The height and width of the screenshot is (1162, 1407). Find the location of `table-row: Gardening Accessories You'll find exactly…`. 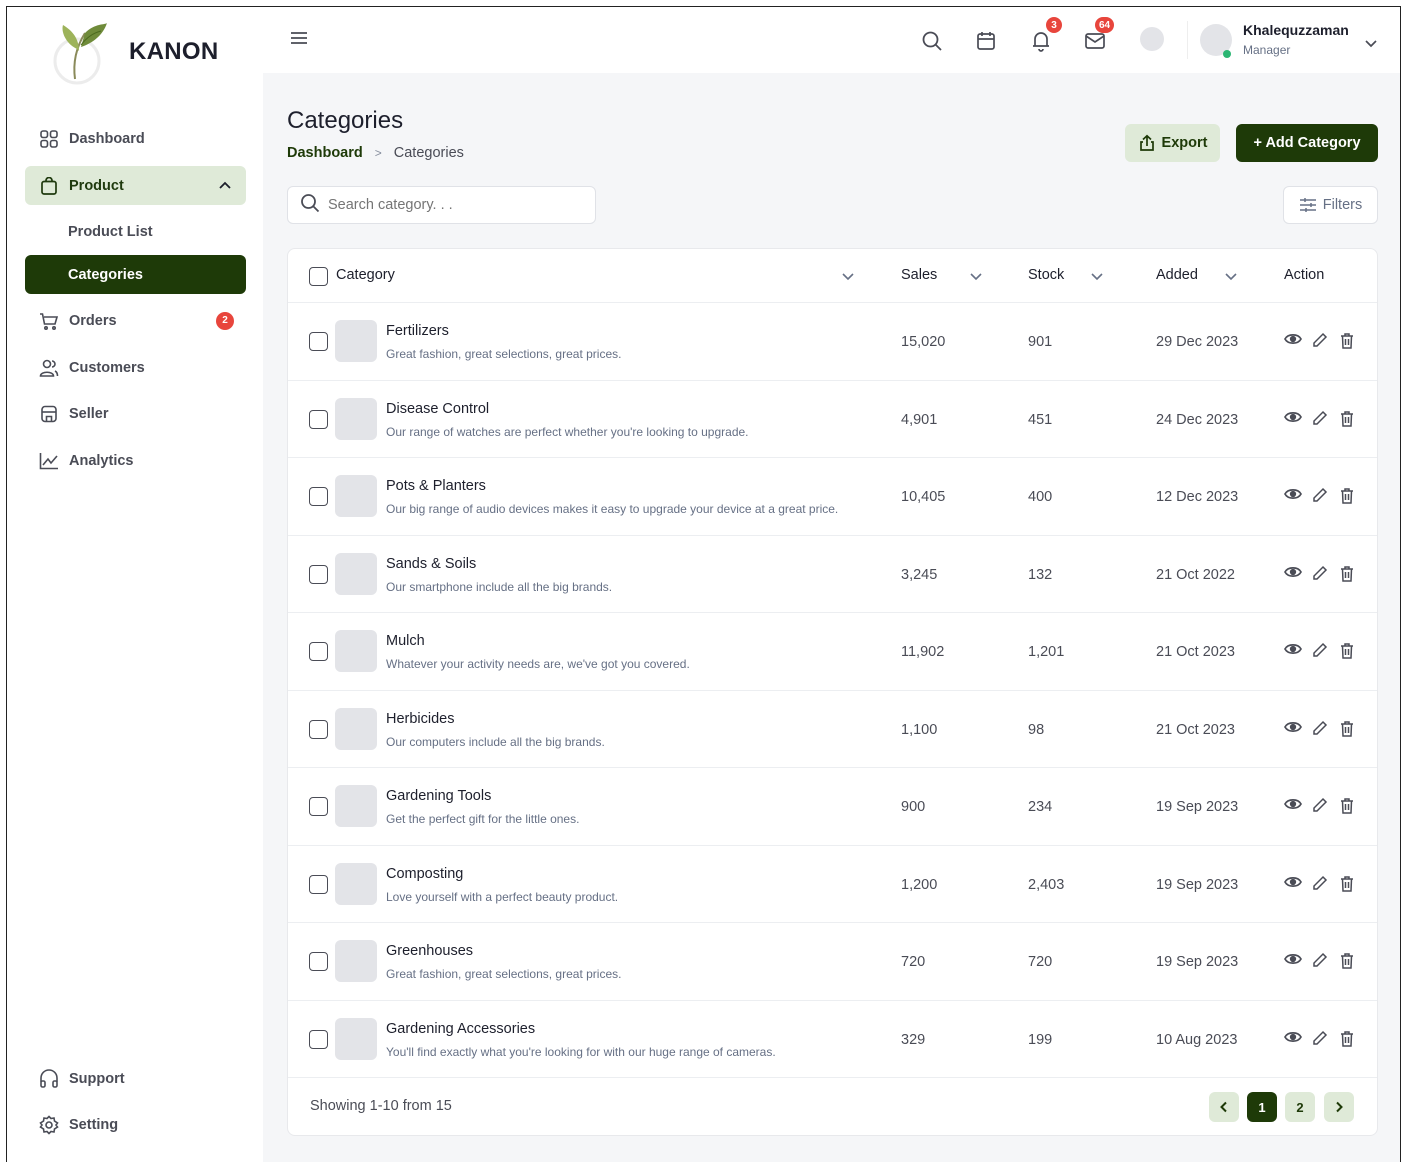

table-row: Gardening Accessories You'll find exactly… is located at coordinates (832, 1039).